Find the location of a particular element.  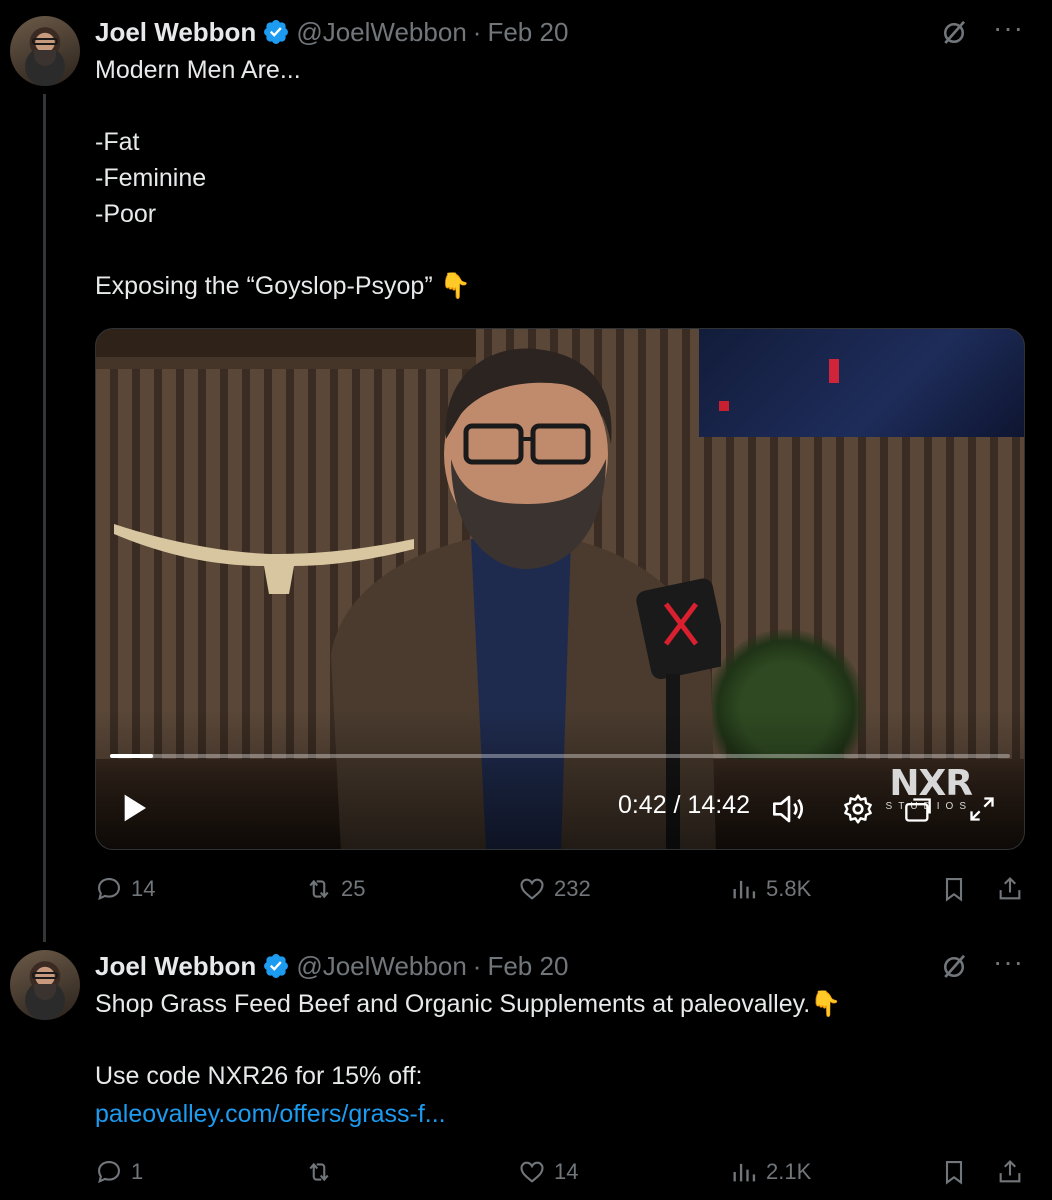

screen-light is located at coordinates (834, 371).